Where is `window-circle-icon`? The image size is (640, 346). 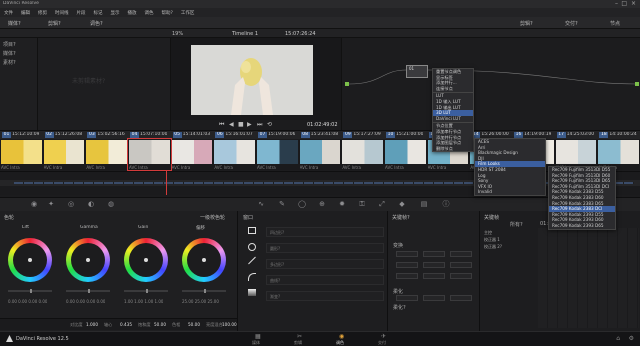
window-circle-icon is located at coordinates (252, 247).